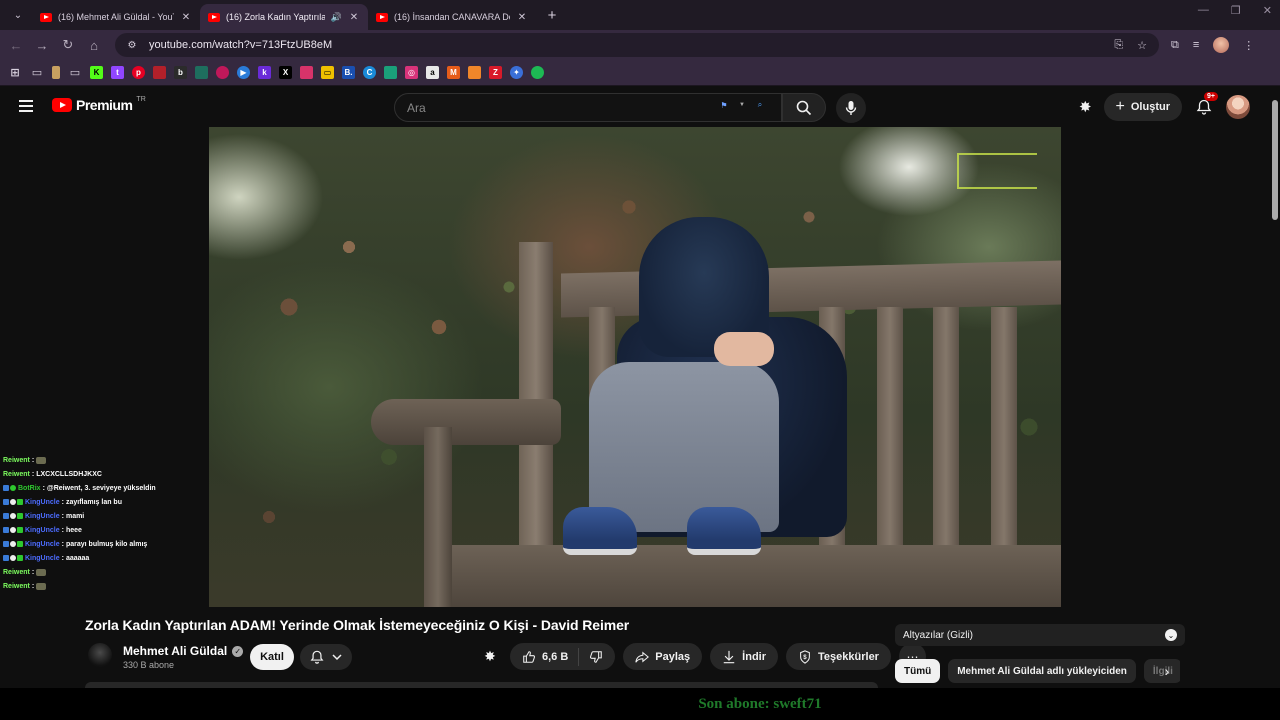 This screenshot has height=720, width=1280. What do you see at coordinates (1203, 10) in the screenshot?
I see `minimize-icon: —` at bounding box center [1203, 10].